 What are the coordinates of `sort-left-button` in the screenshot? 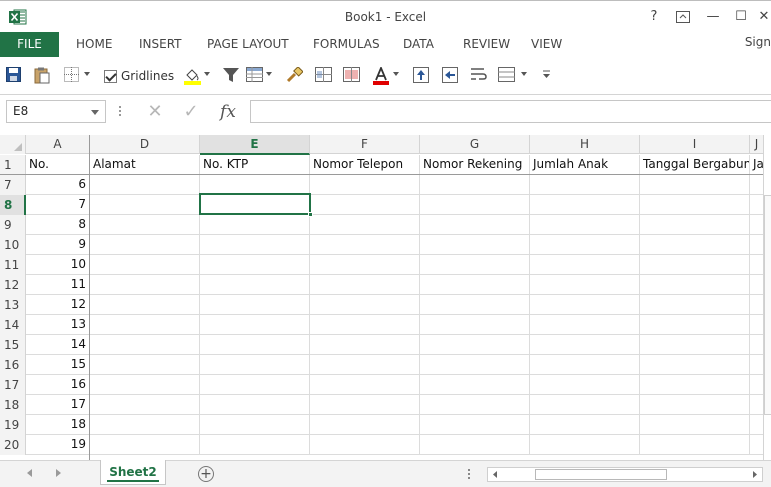 It's located at (450, 76).